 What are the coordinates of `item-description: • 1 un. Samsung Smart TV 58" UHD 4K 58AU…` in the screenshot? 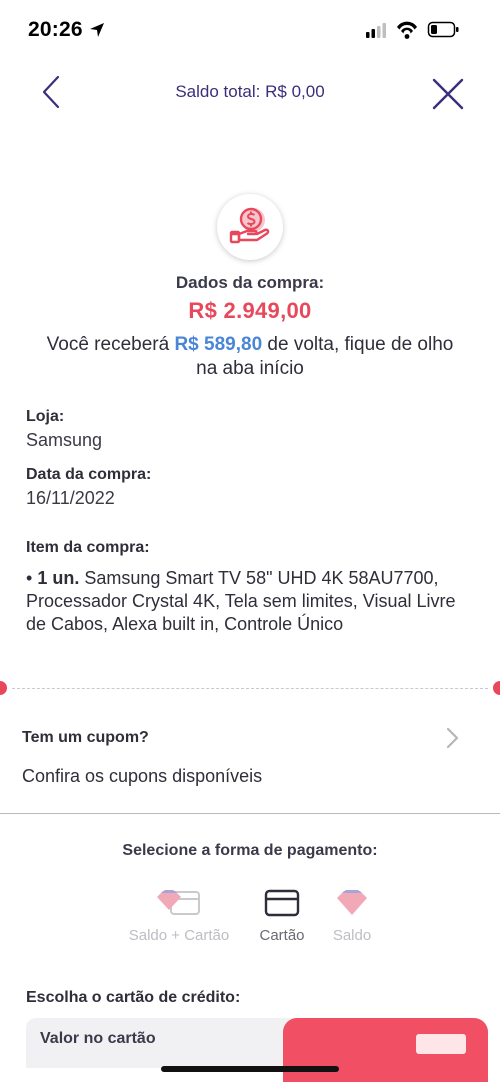 It's located at (246, 601).